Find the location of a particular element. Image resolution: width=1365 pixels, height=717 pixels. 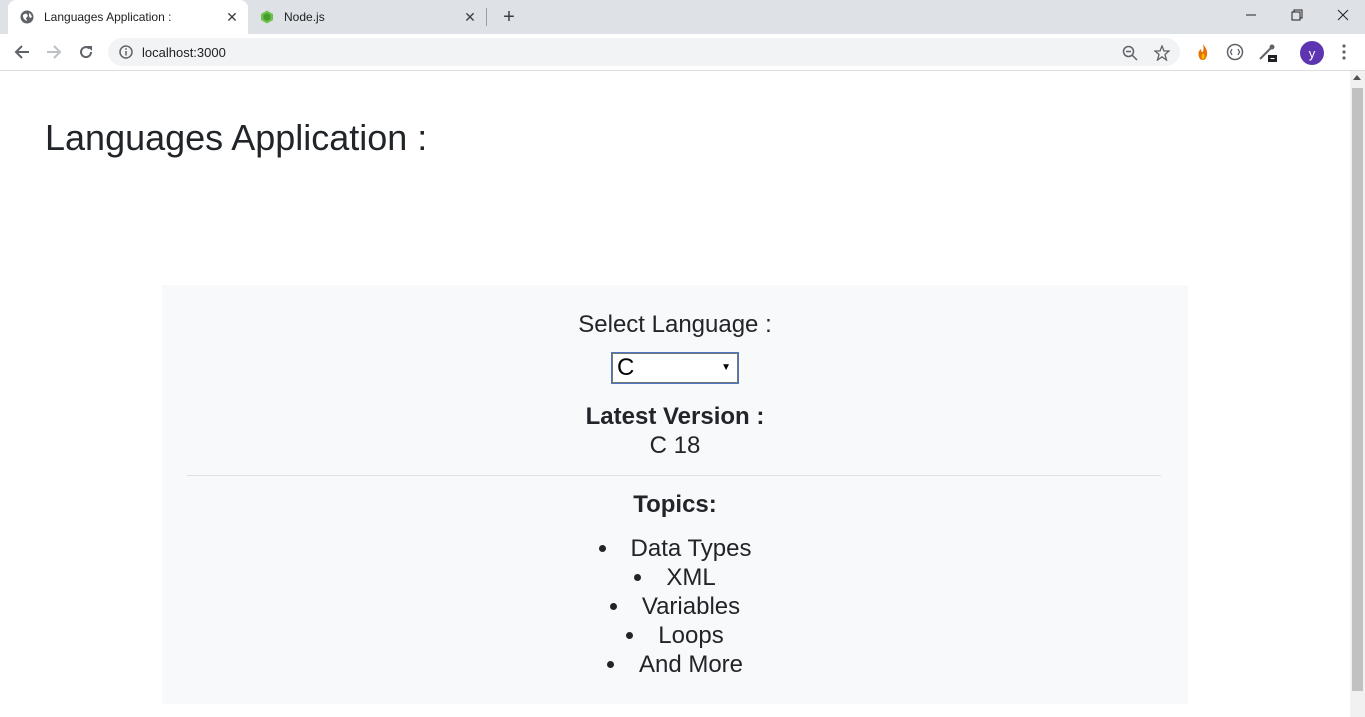

language-select: C ▼ is located at coordinates (675, 368).